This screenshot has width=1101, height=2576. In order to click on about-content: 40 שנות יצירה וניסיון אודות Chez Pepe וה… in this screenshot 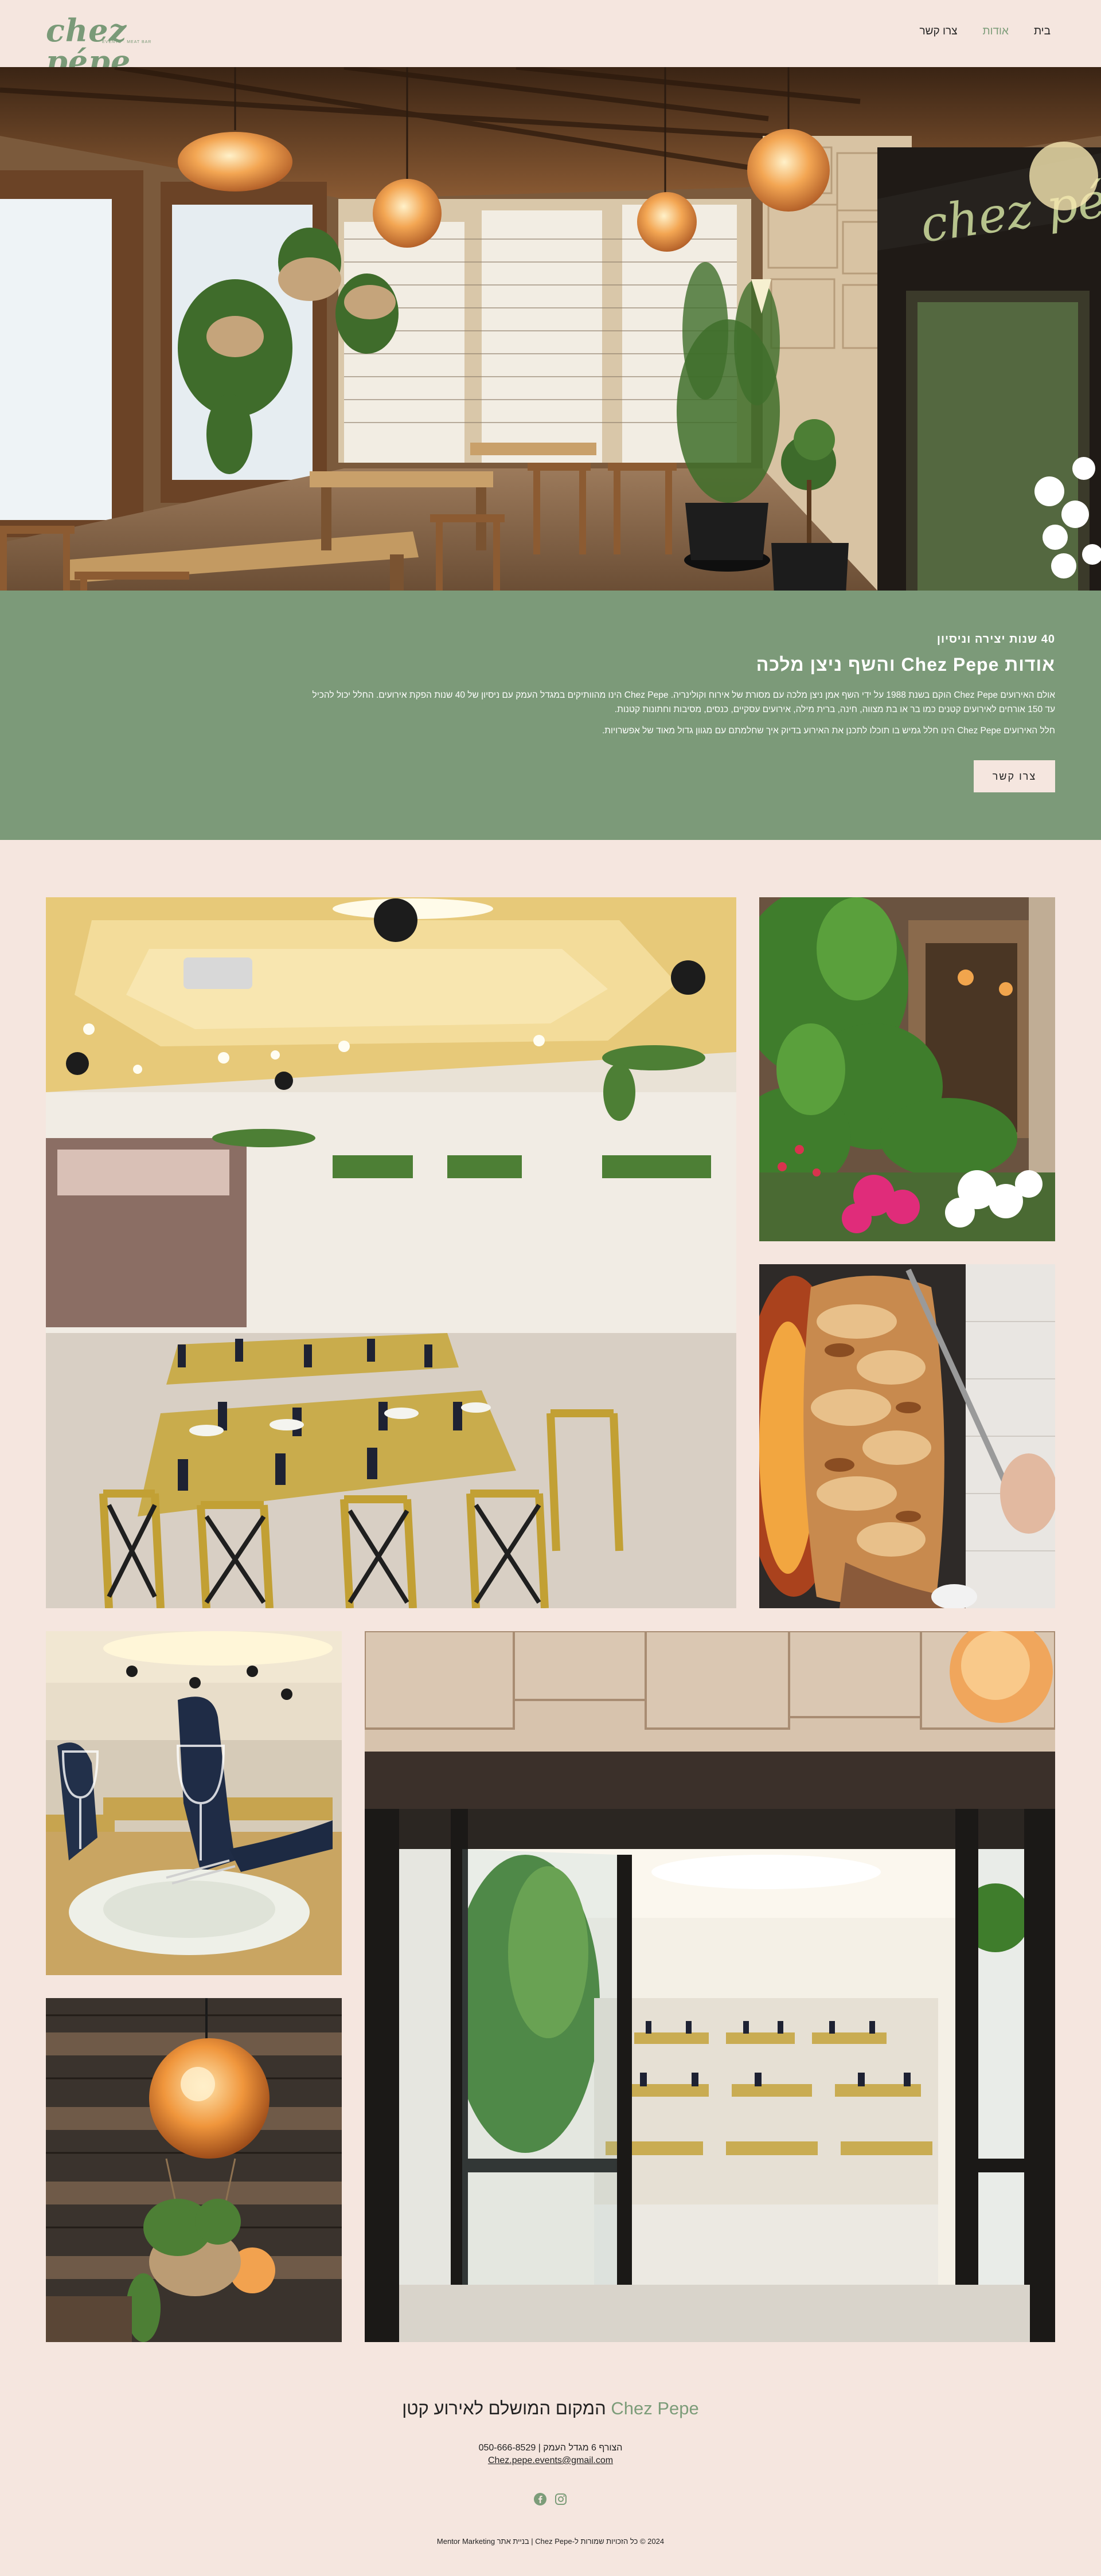, I will do `click(683, 685)`.